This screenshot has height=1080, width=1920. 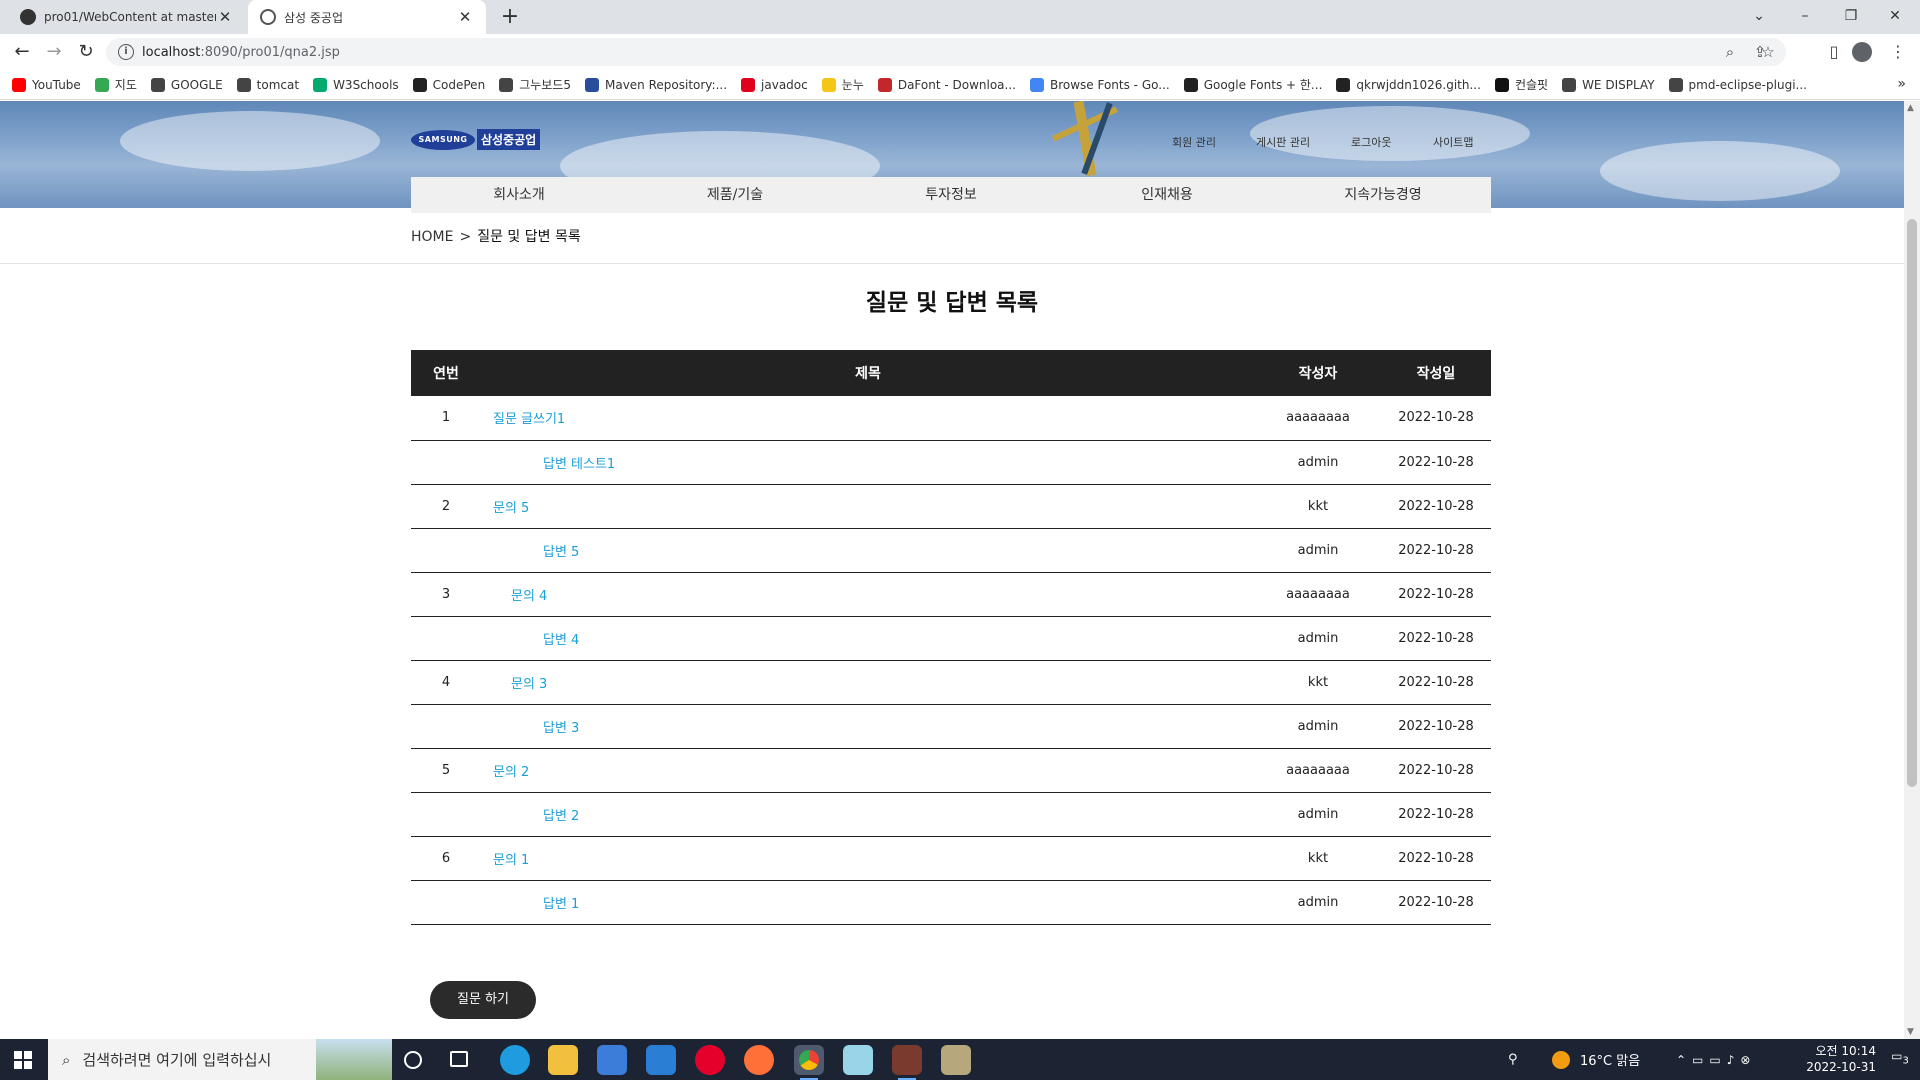 I want to click on bookmark-item: W3Schools, so click(x=356, y=84).